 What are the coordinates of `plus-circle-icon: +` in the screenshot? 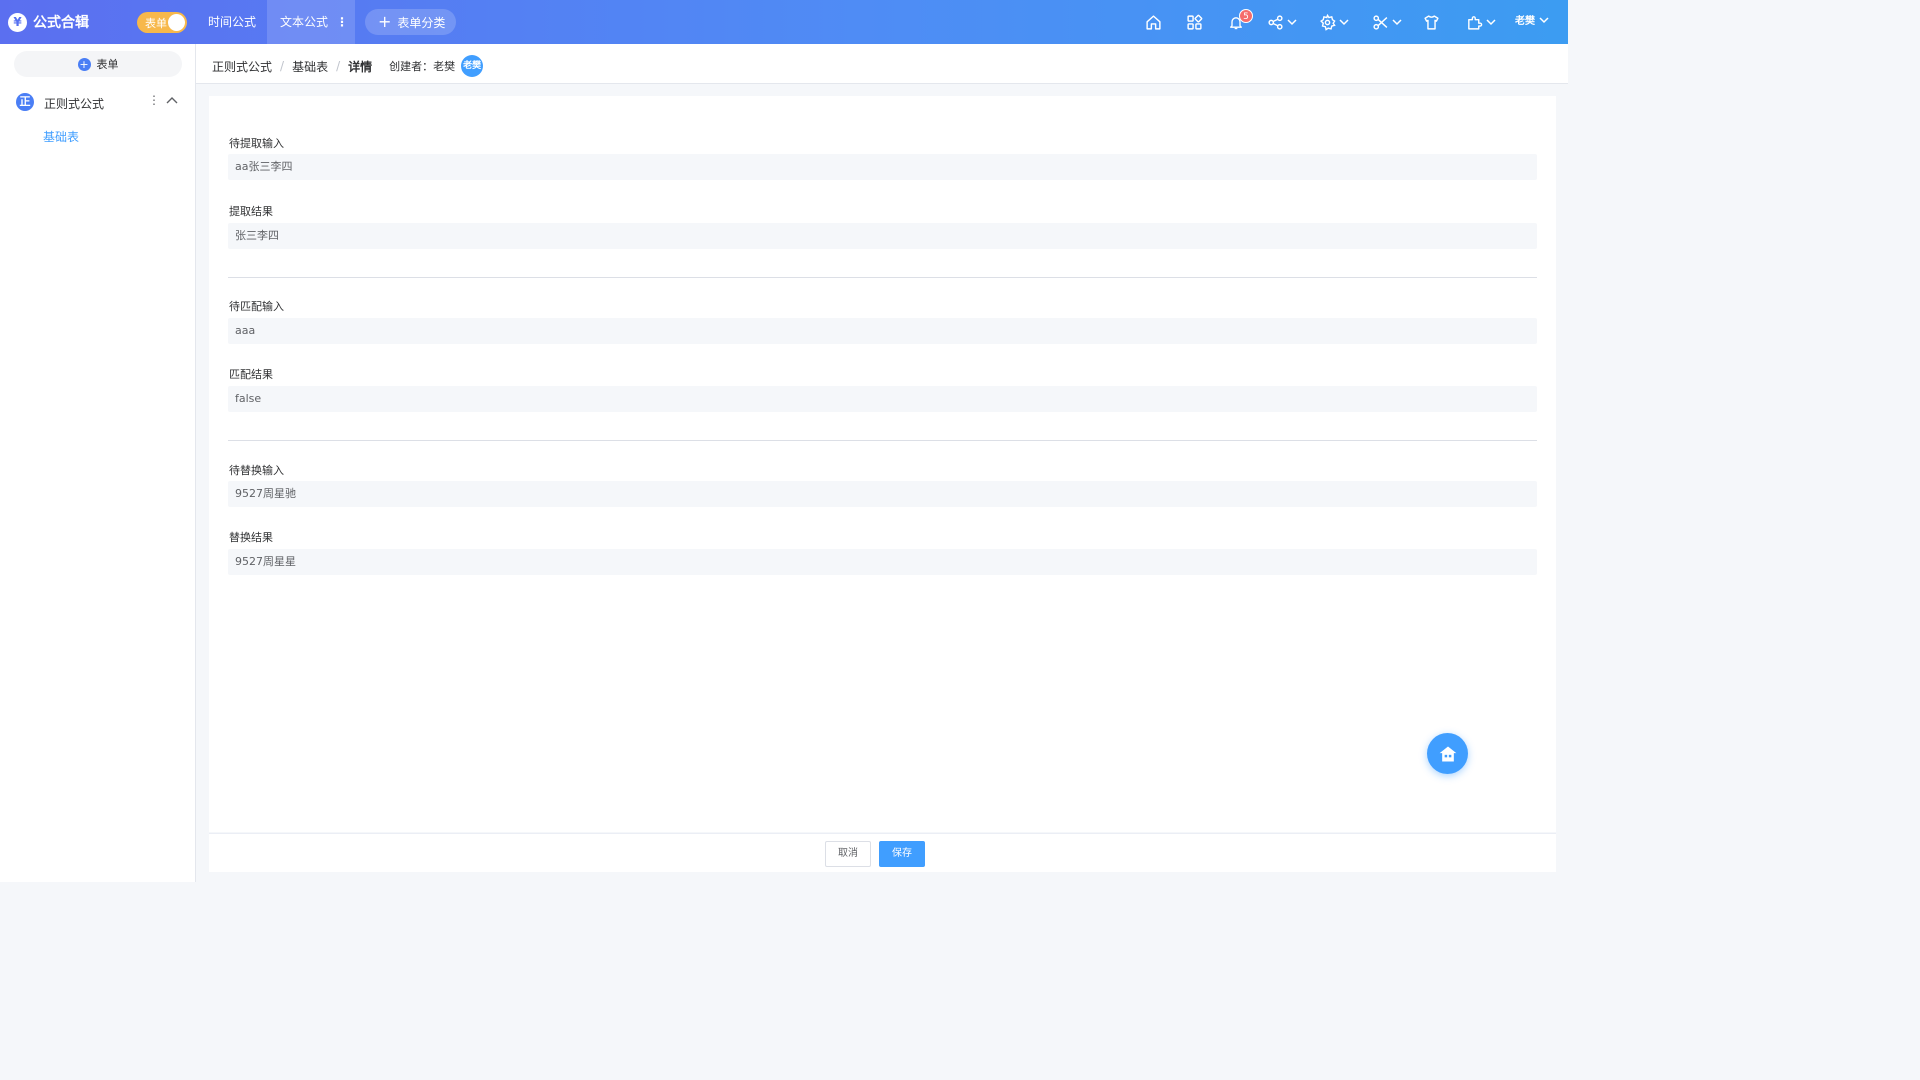 It's located at (84, 64).